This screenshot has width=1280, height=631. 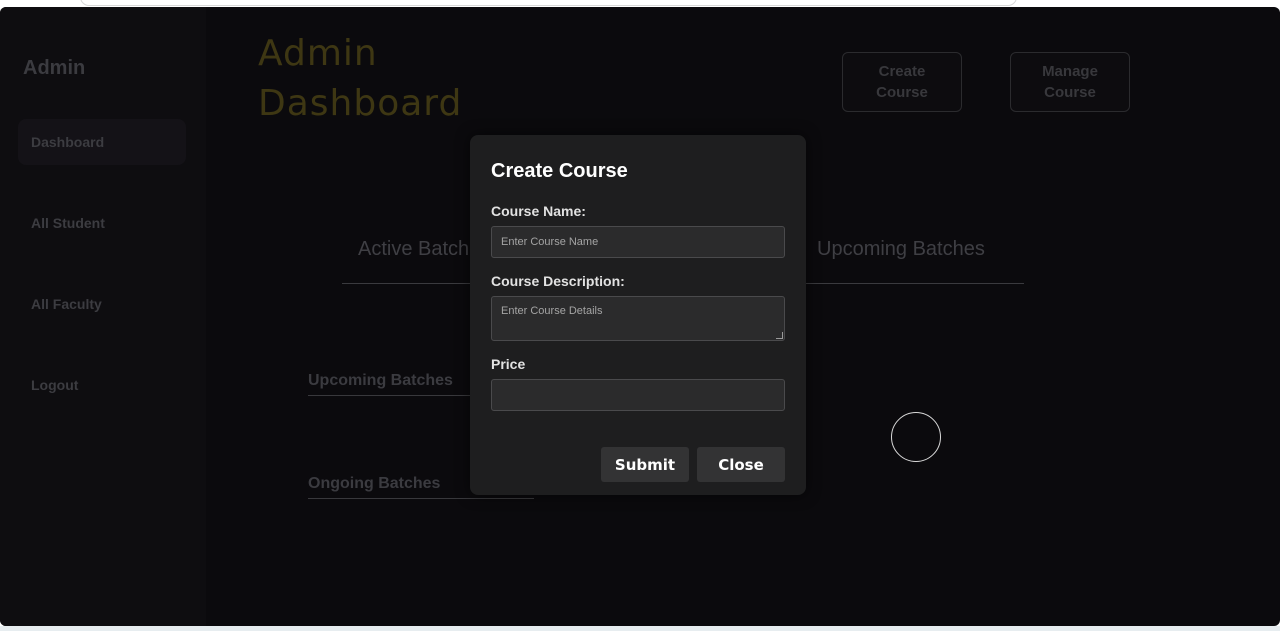 I want to click on sidebar-item-logout: Logout, so click(x=102, y=385).